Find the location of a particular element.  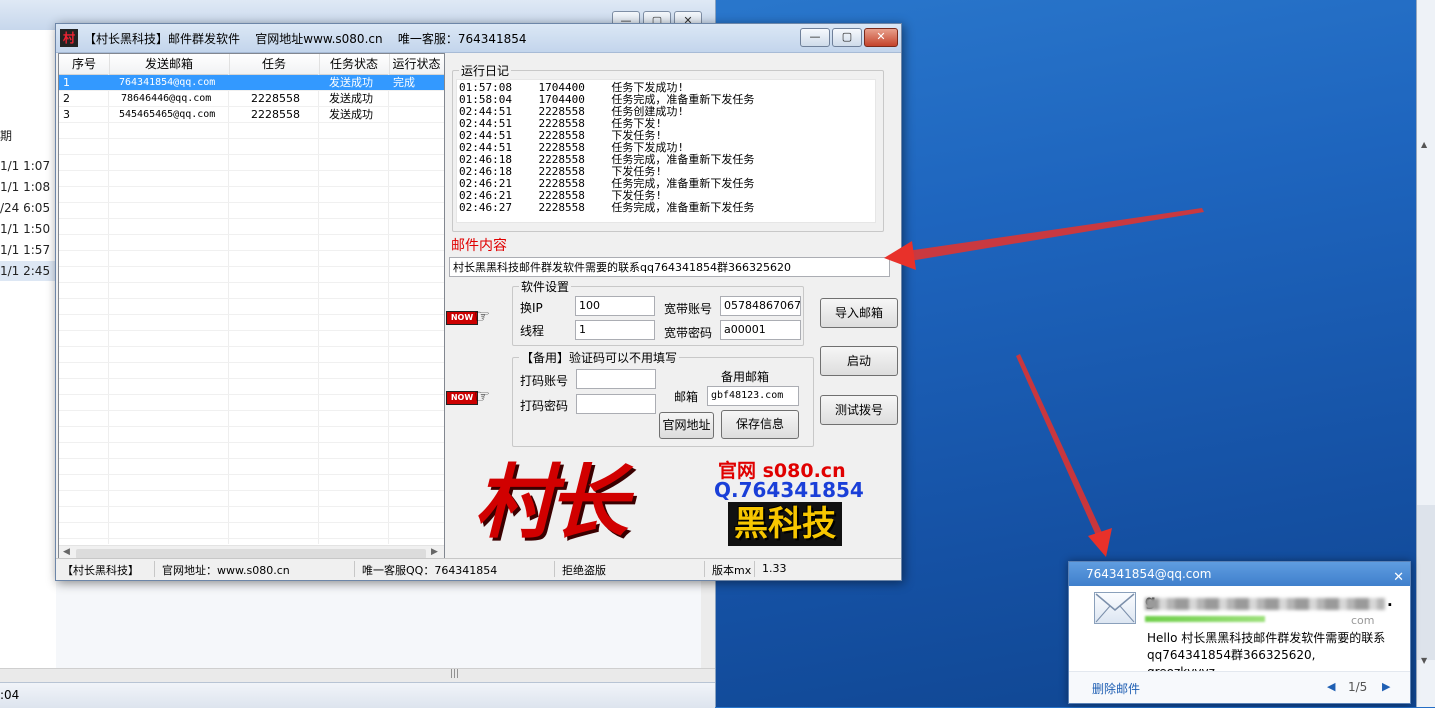

right-window-edge: ▲ ▼ is located at coordinates (1425, 353).